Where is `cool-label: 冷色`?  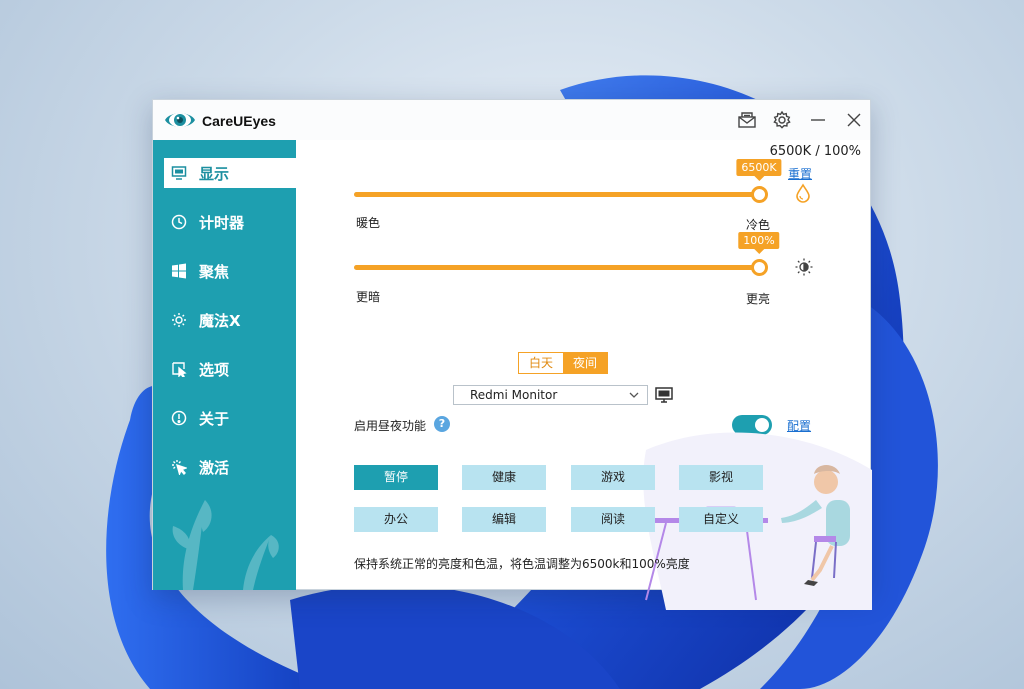
cool-label: 冷色 is located at coordinates (758, 225).